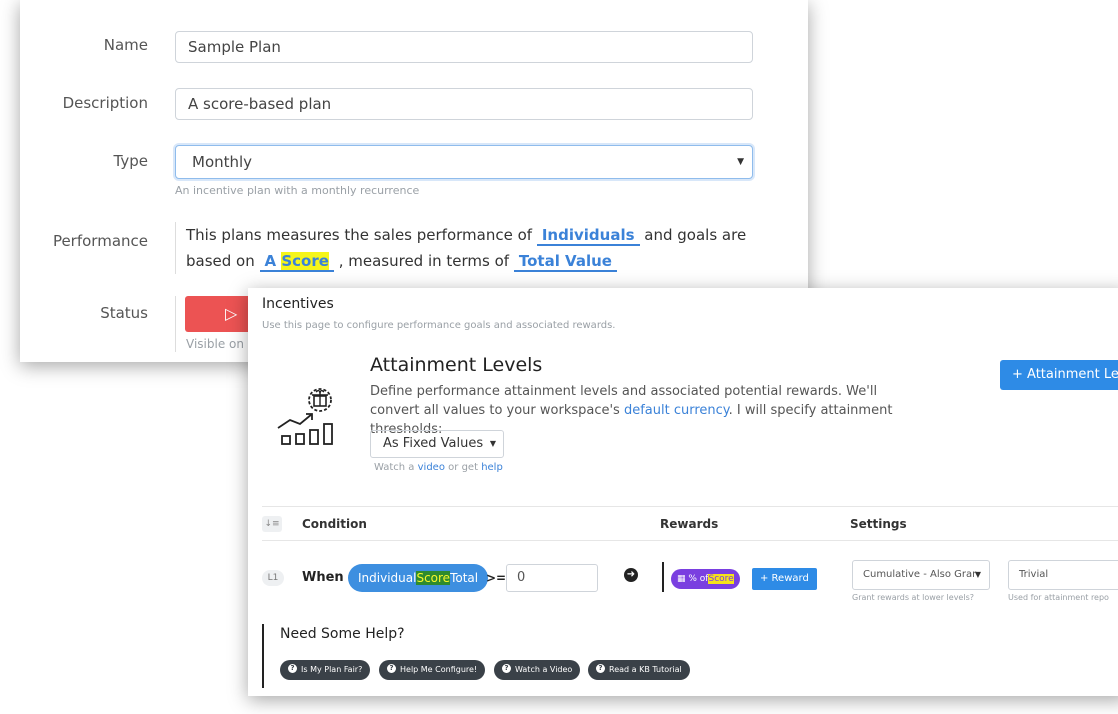  I want to click on reward-divider, so click(663, 577).